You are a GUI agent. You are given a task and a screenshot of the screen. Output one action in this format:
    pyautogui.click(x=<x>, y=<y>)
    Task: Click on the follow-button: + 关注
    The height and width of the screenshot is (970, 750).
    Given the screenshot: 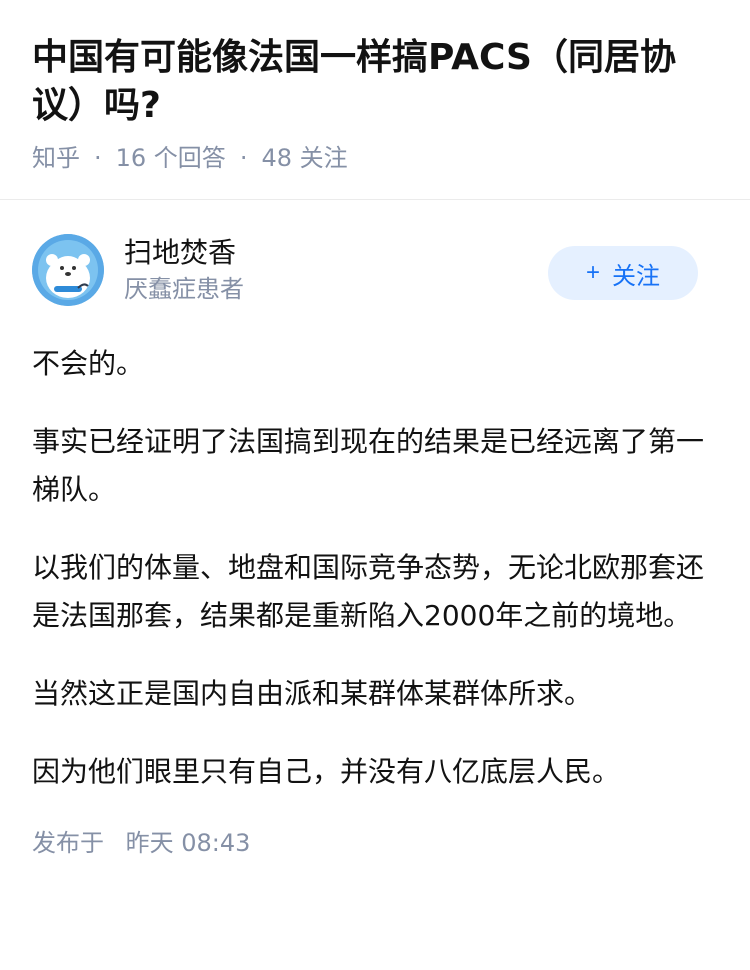 What is the action you would take?
    pyautogui.click(x=623, y=273)
    